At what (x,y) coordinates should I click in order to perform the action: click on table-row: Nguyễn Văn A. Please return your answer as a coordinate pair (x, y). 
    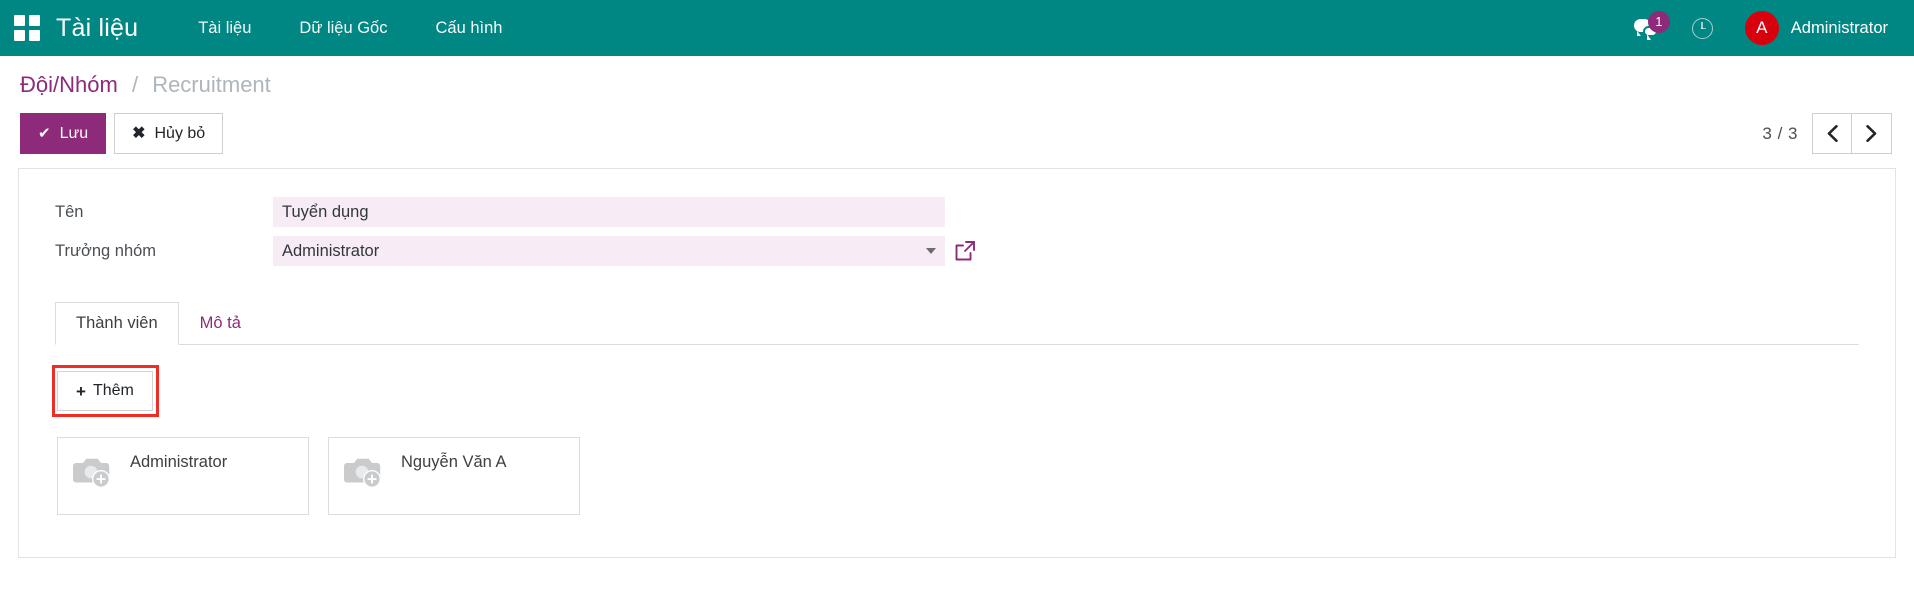
    Looking at the image, I should click on (454, 476).